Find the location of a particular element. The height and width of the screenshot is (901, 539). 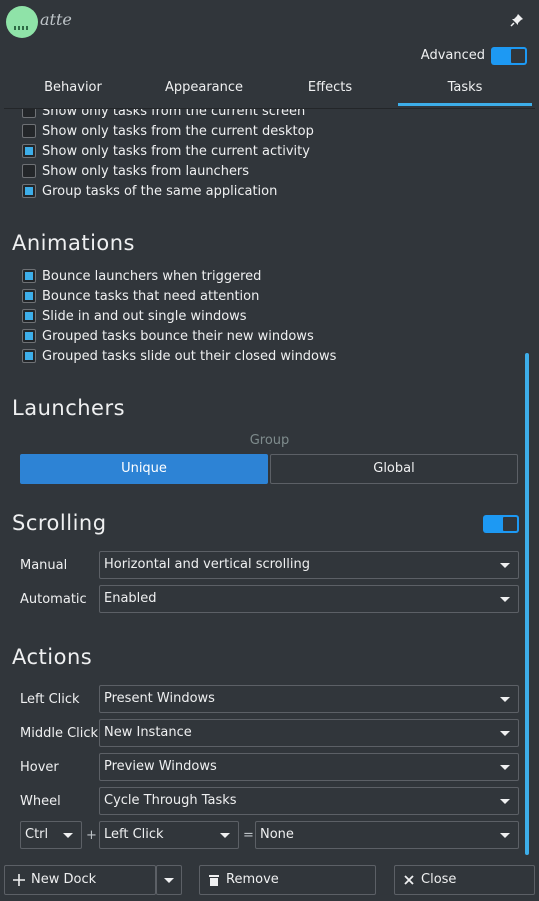

new-dock-menu-button is located at coordinates (169, 880).